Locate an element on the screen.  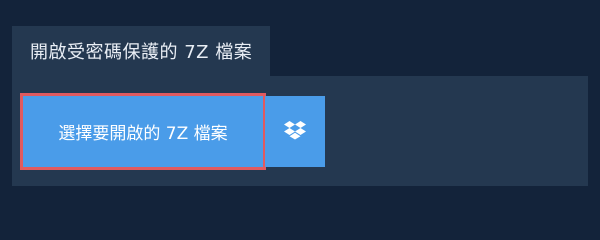
dropbox-icon is located at coordinates (295, 132).